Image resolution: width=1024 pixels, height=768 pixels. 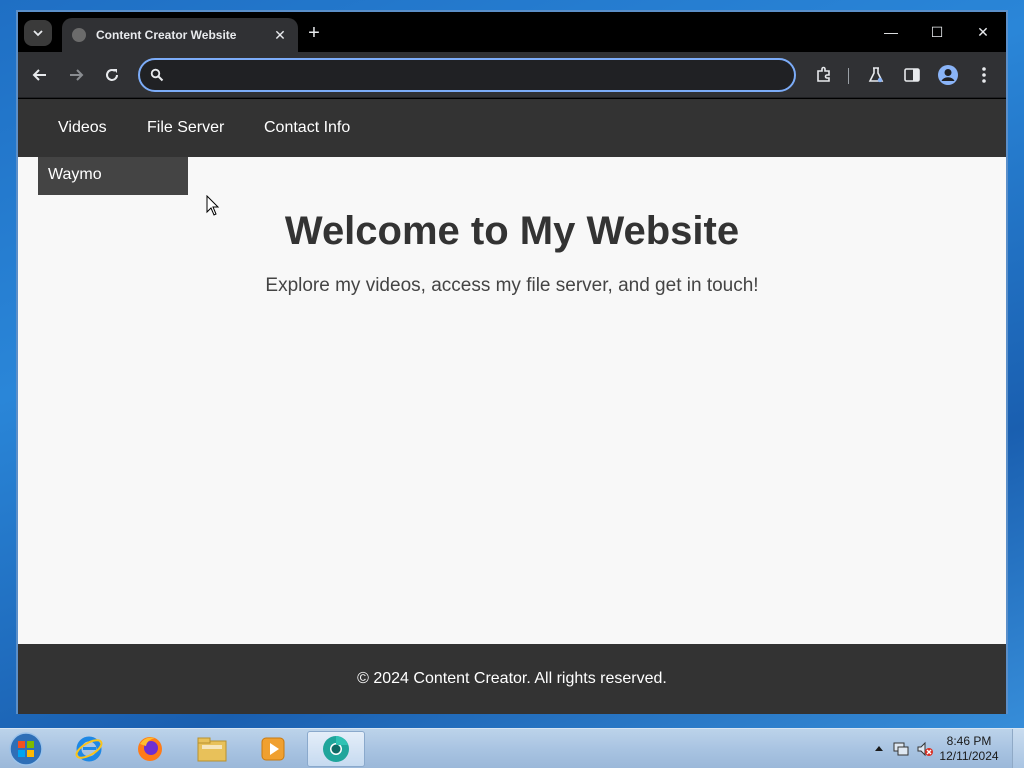 I want to click on arrow-right-icon, so click(x=77, y=75).